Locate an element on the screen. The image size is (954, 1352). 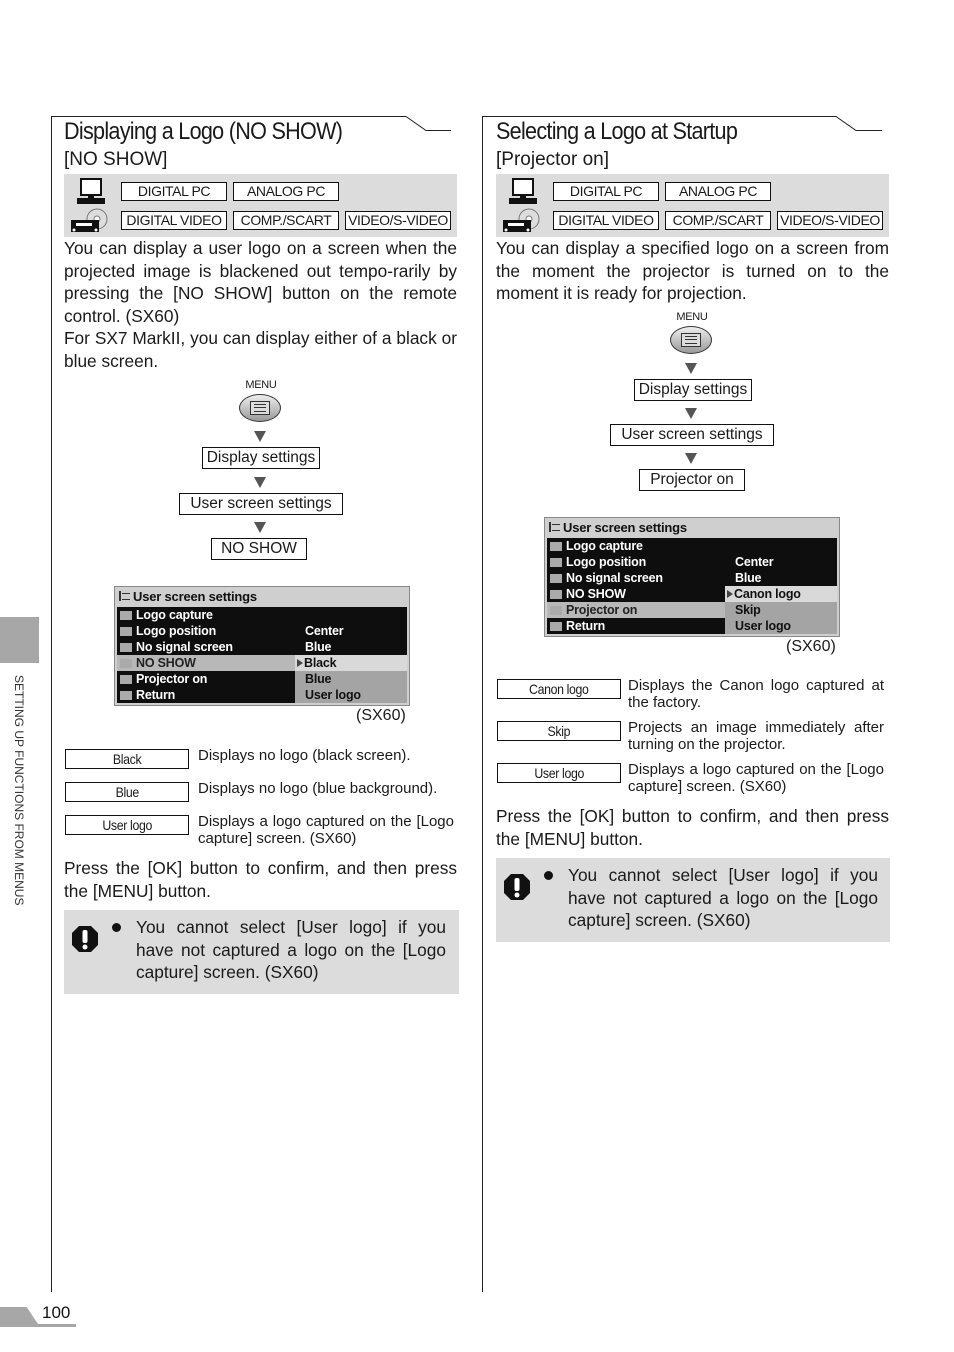
menu-button-label: MENU is located at coordinates (261, 385).